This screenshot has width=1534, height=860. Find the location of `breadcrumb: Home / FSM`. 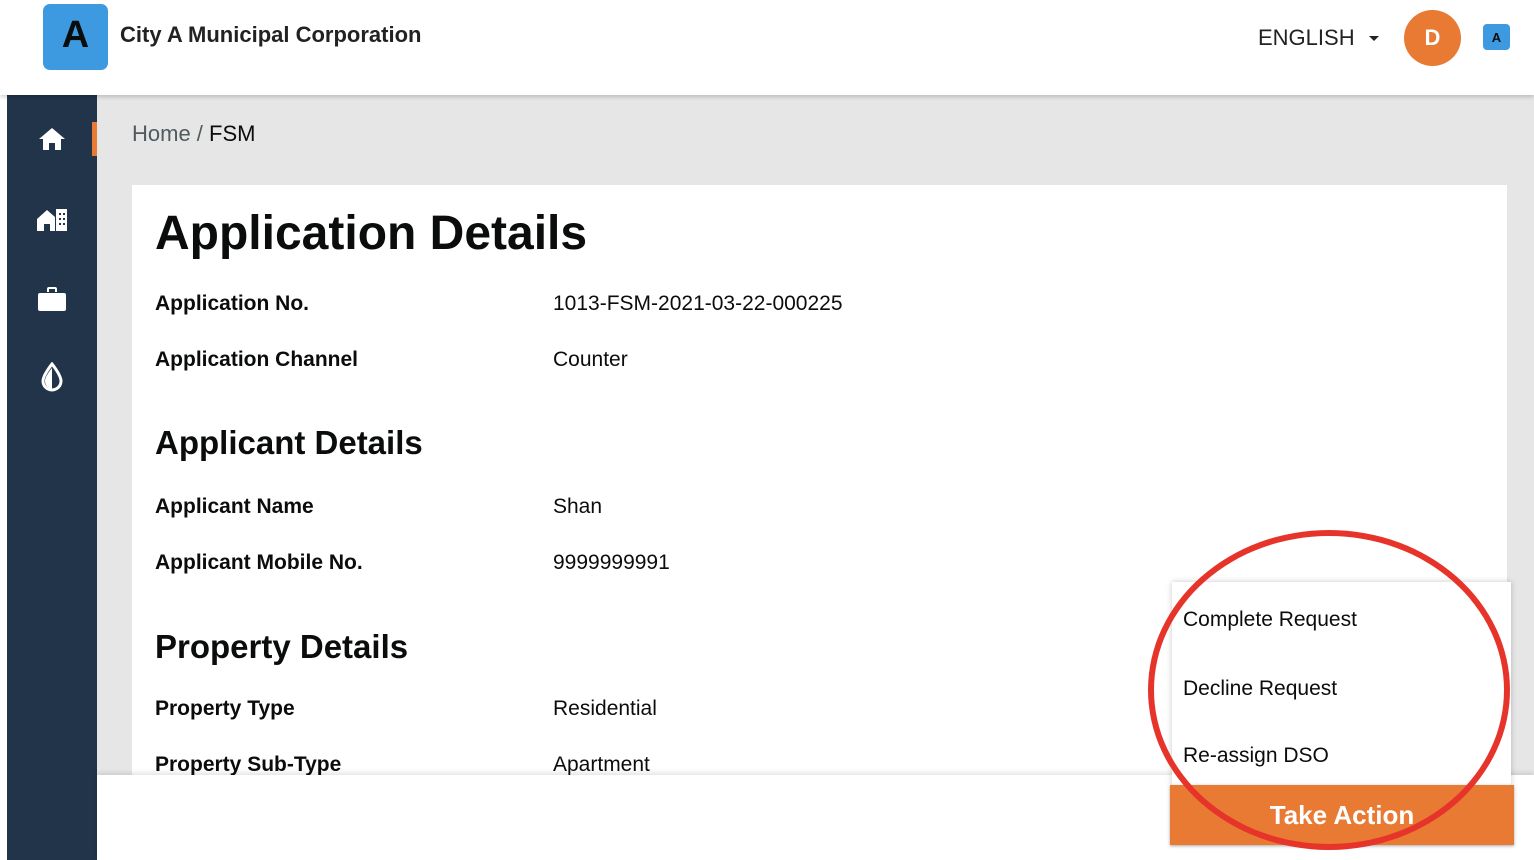

breadcrumb: Home / FSM is located at coordinates (193, 134).